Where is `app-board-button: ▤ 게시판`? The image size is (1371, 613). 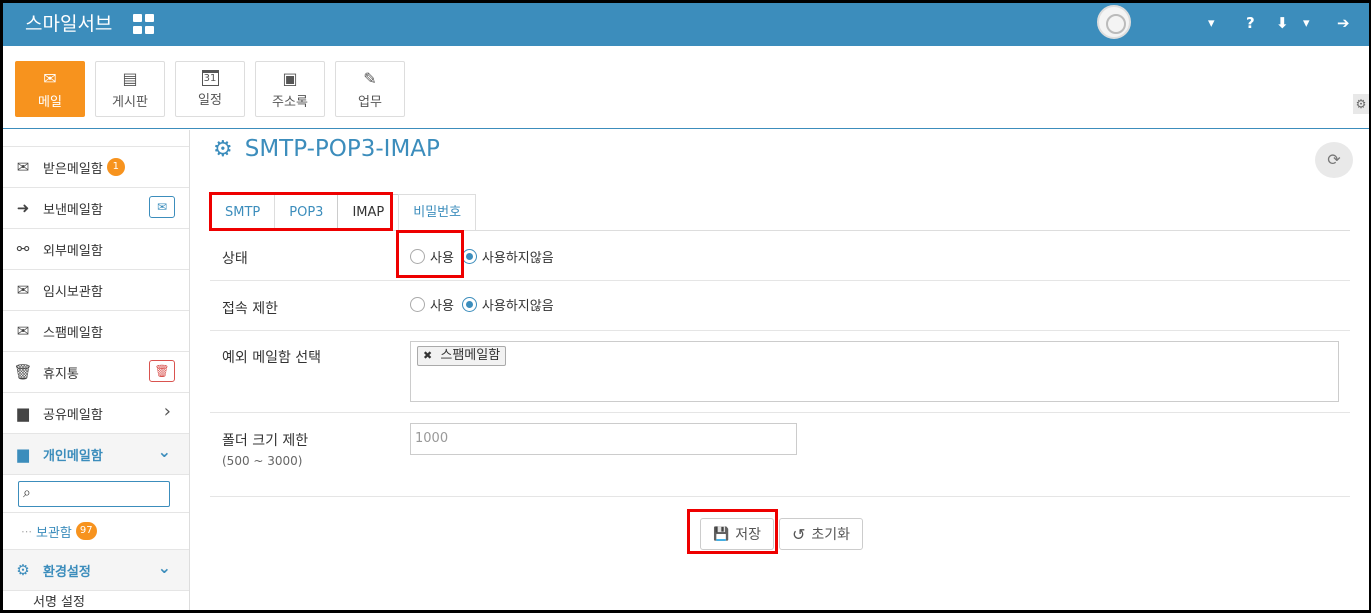 app-board-button: ▤ 게시판 is located at coordinates (130, 89).